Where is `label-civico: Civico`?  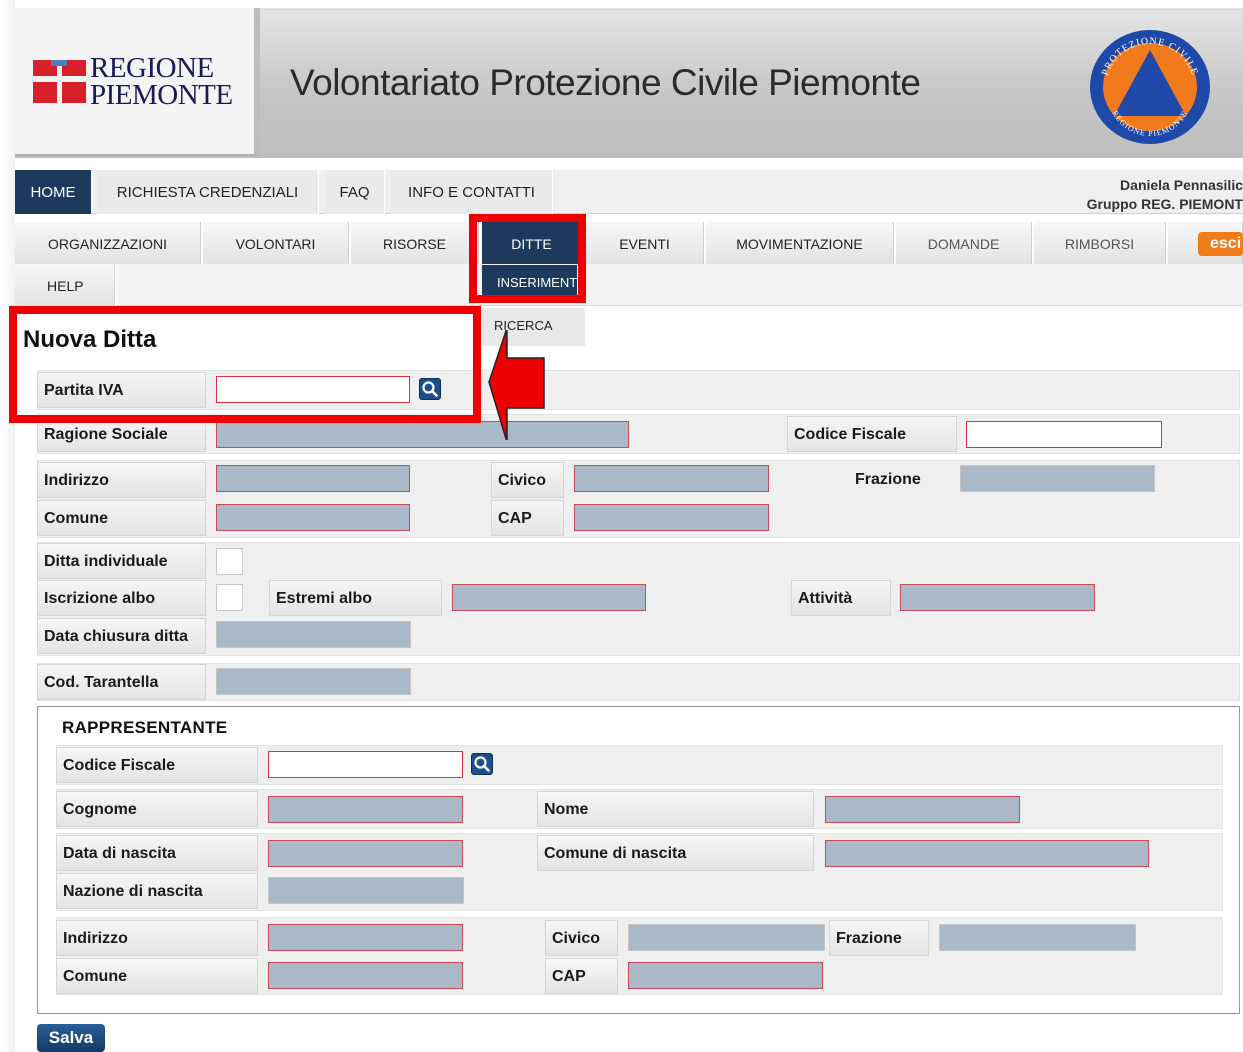 label-civico: Civico is located at coordinates (527, 480).